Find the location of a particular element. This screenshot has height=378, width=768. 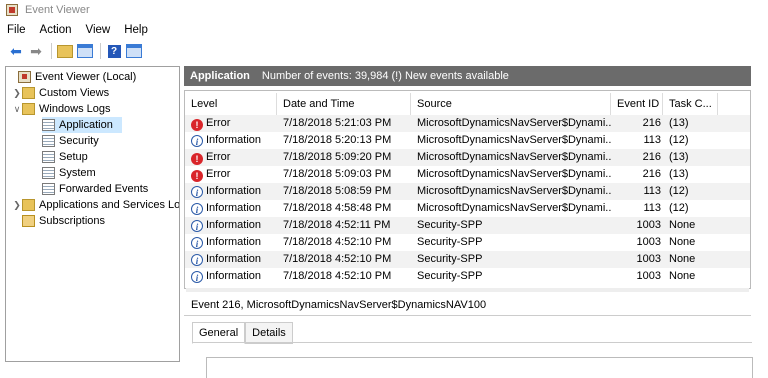

tree-item-label: Event Viewer (Local) is located at coordinates (86, 77).